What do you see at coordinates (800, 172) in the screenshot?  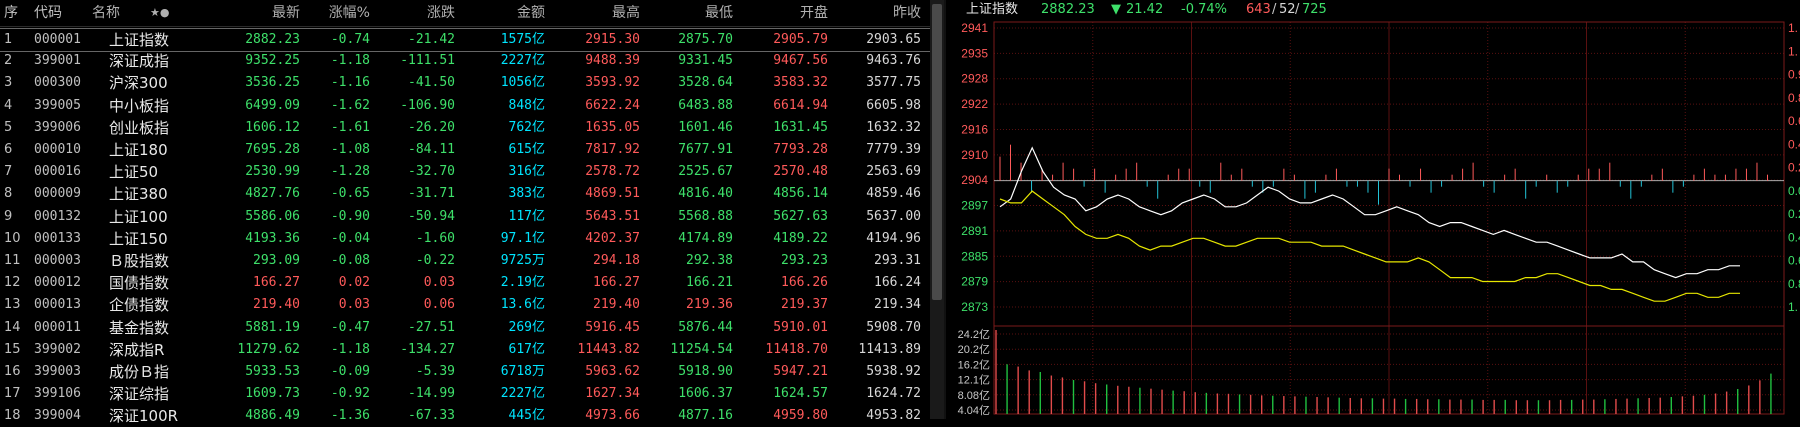 I see `row-open: 2570.48` at bounding box center [800, 172].